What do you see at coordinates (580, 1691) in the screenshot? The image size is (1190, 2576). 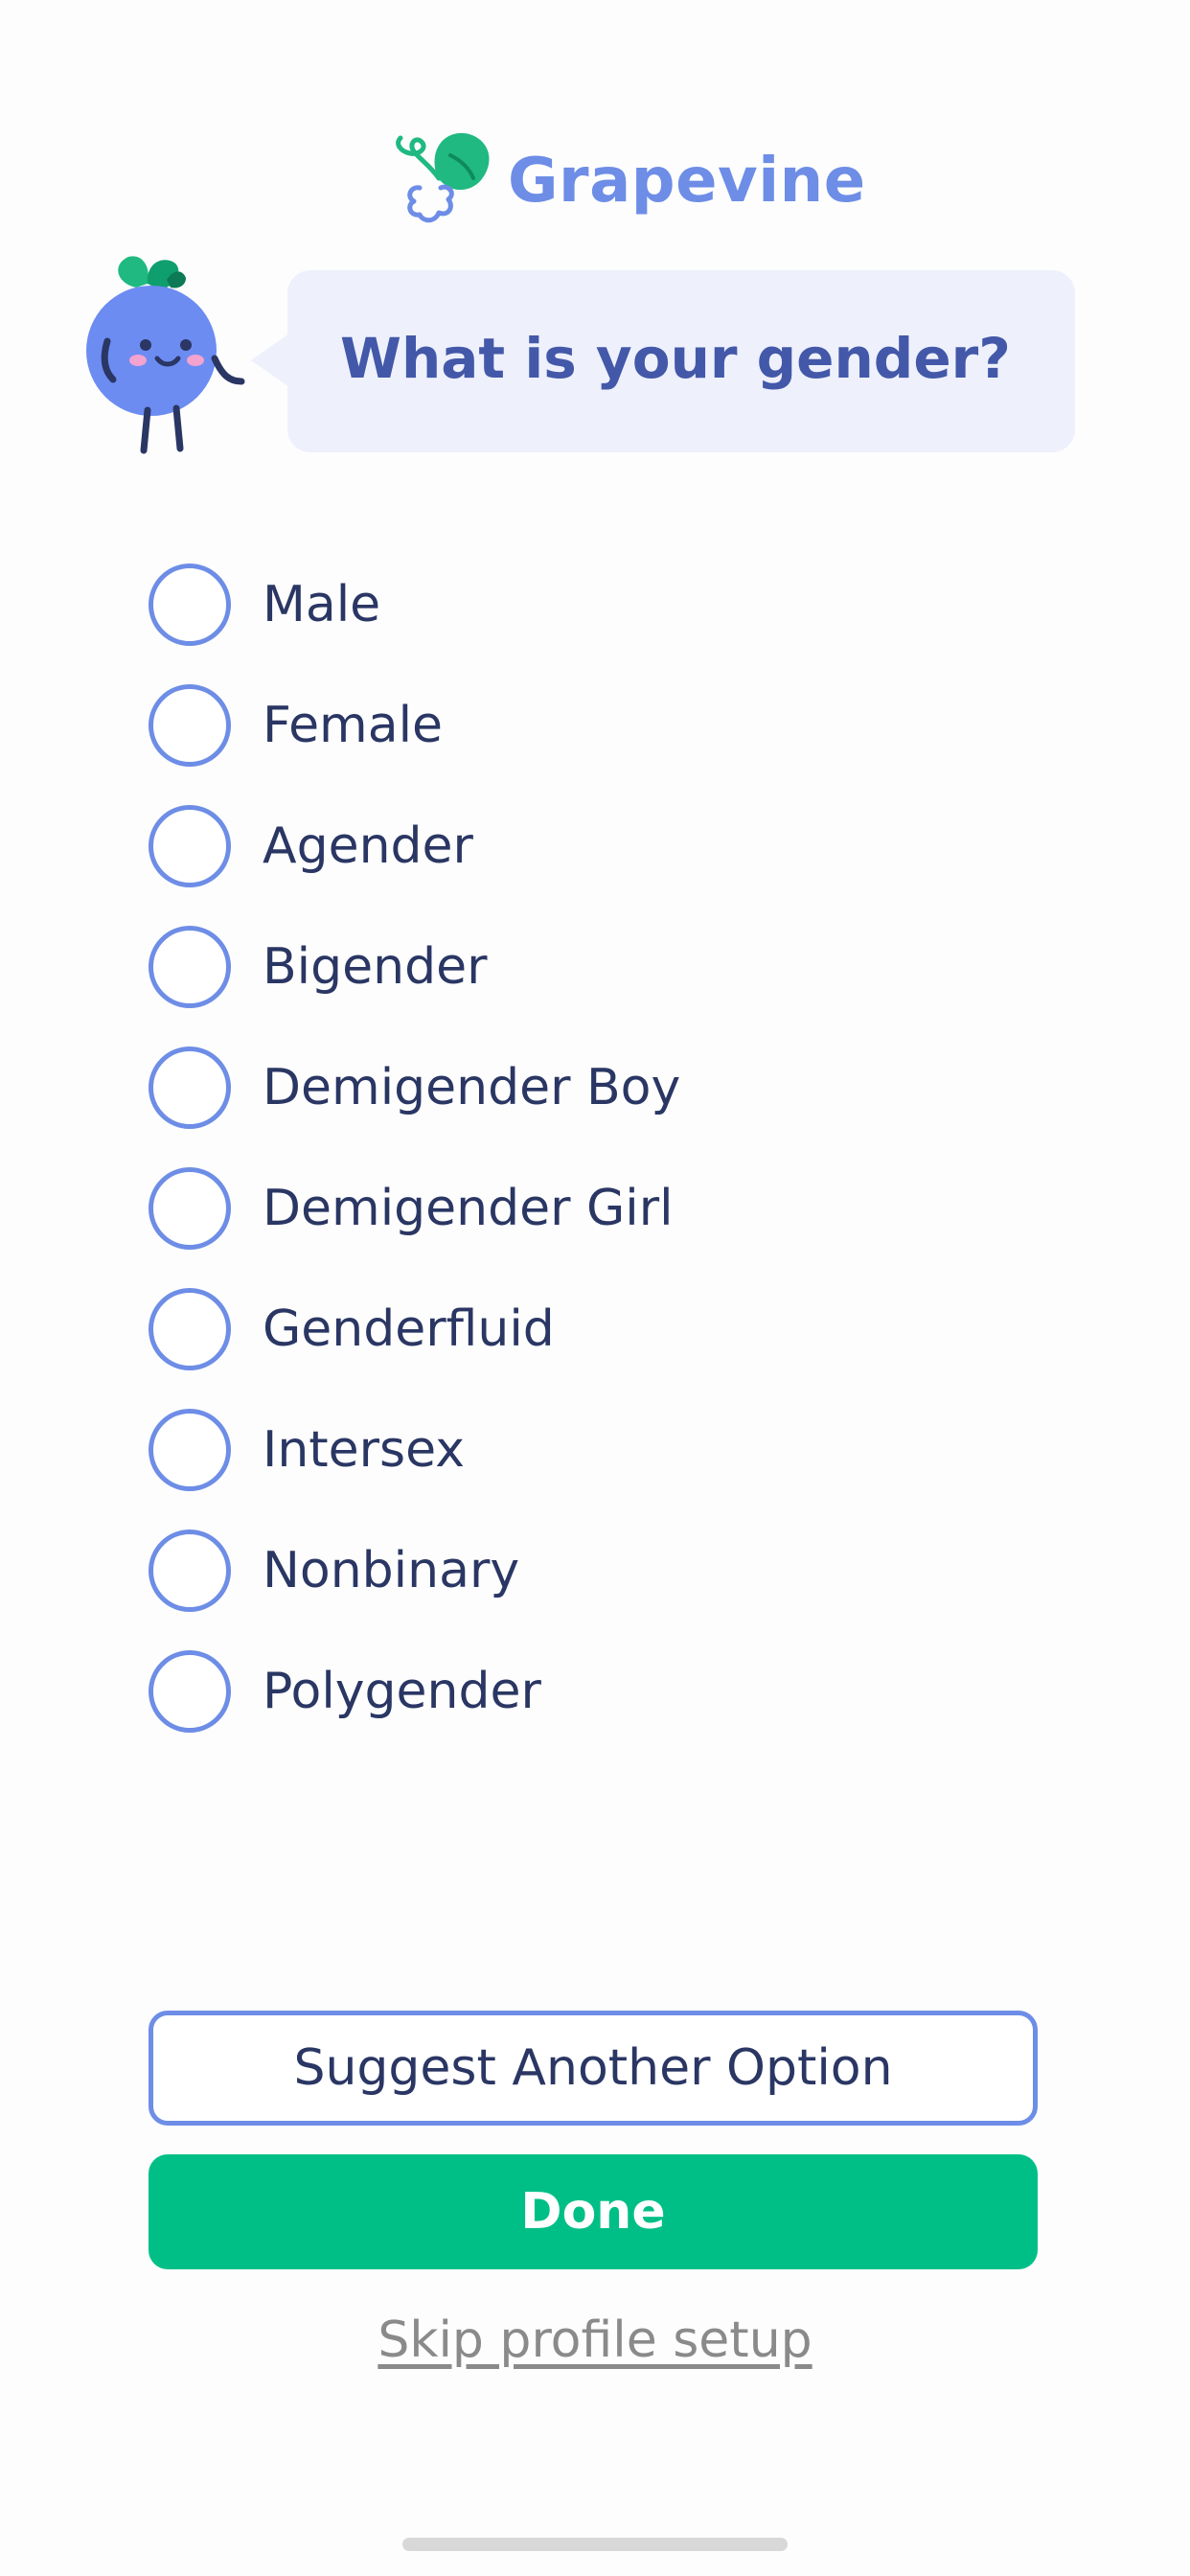 I see `option-polygender: Polygender` at bounding box center [580, 1691].